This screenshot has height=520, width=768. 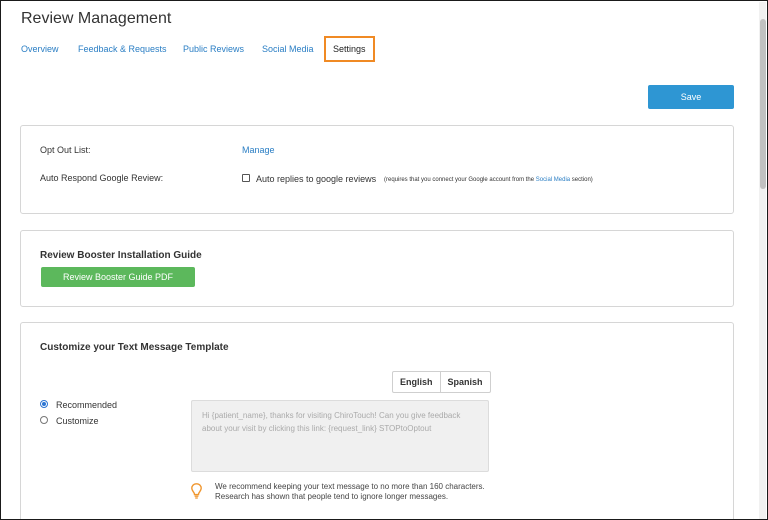 I want to click on tab-feedback-requests: Feedback & Requests, so click(x=122, y=49).